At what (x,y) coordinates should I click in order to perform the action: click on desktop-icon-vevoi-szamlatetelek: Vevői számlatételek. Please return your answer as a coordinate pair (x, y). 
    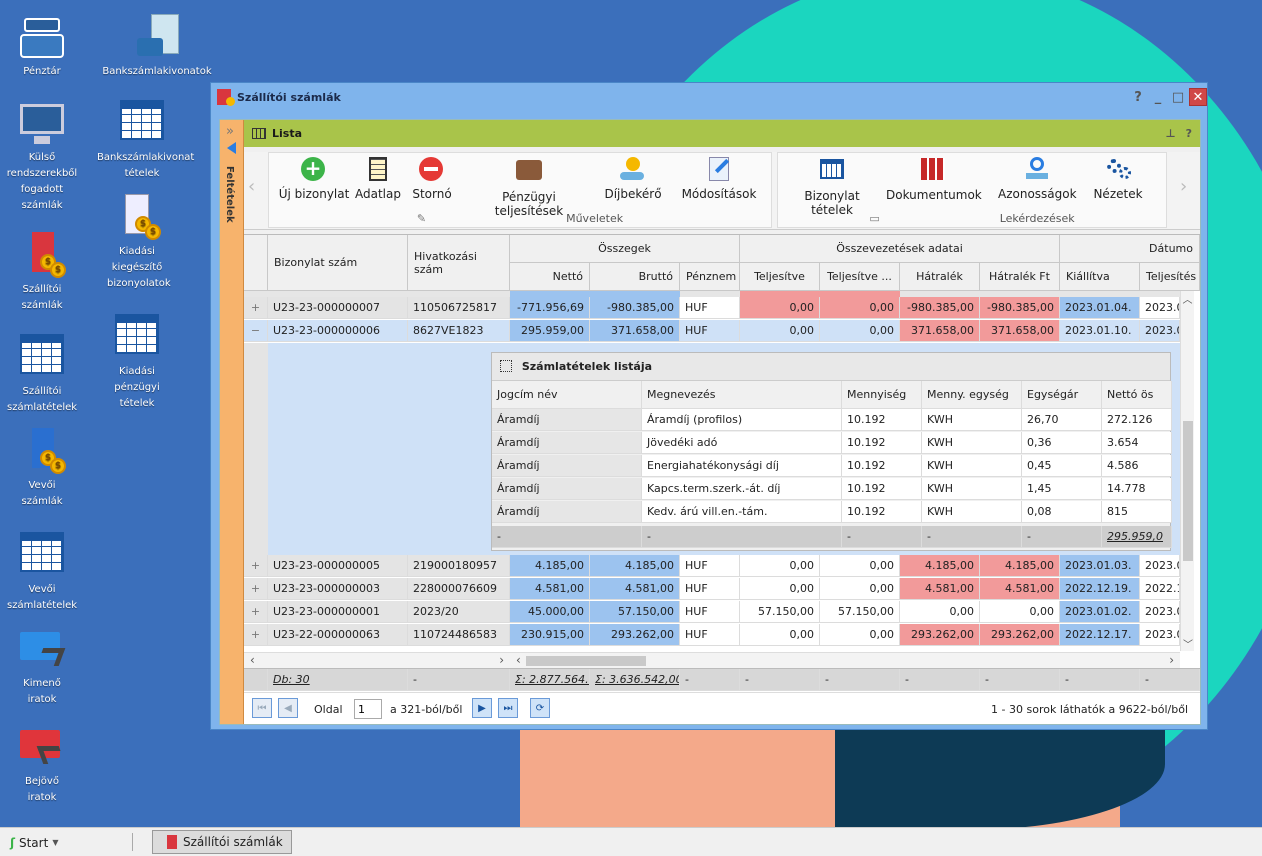
    Looking at the image, I should click on (43, 571).